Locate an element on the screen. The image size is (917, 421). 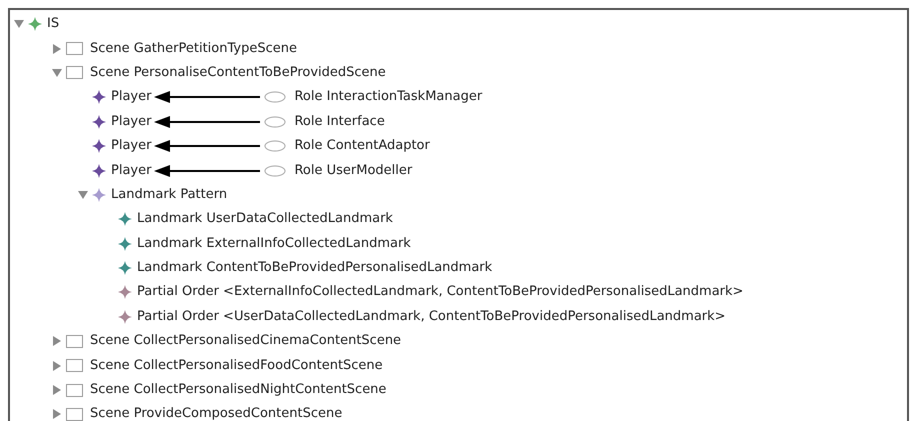
role-label: Role Interface is located at coordinates (339, 122).